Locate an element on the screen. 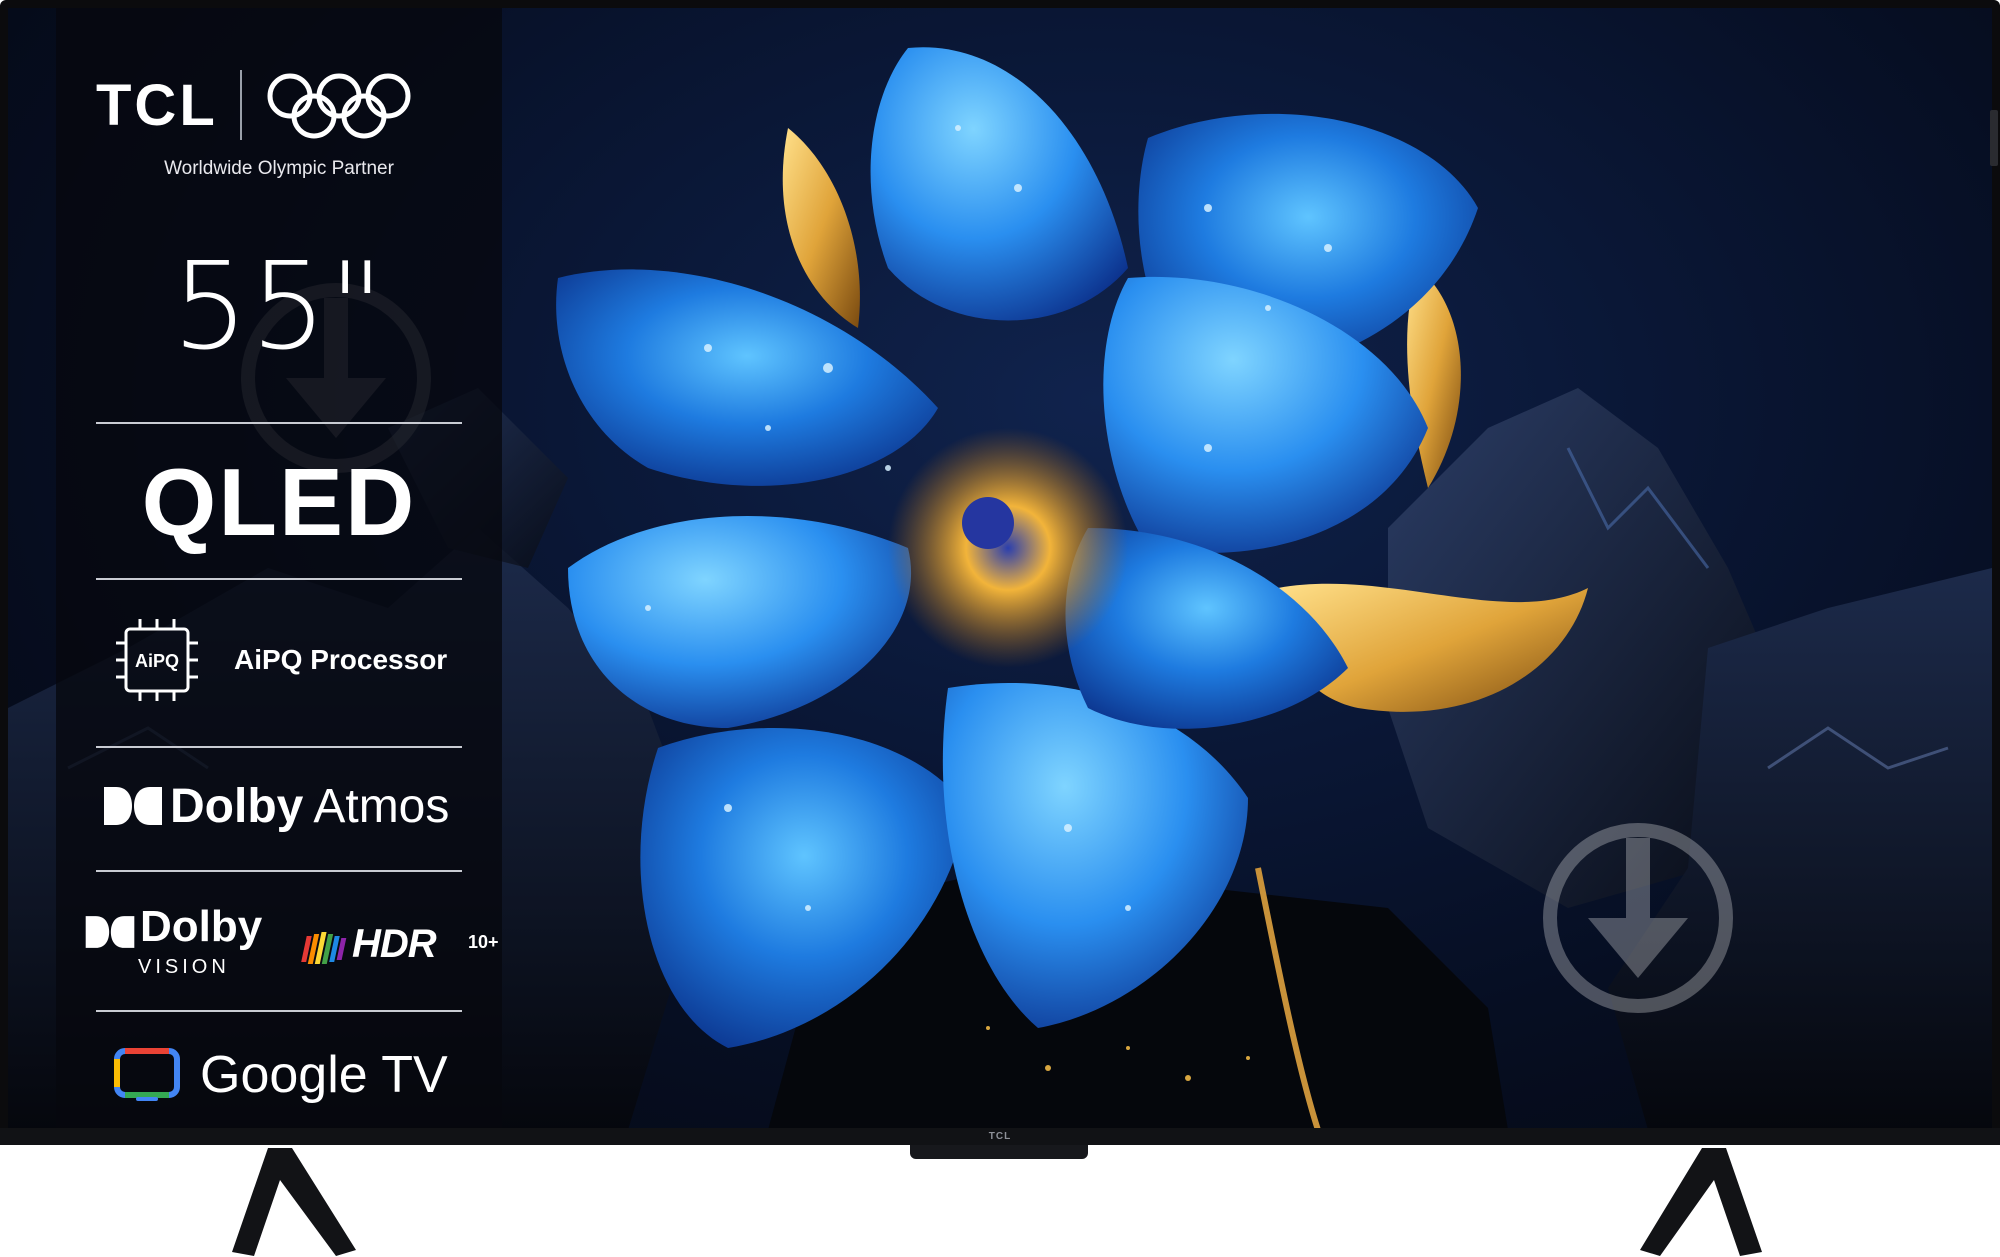  vision-subtext: VISION is located at coordinates (184, 967).